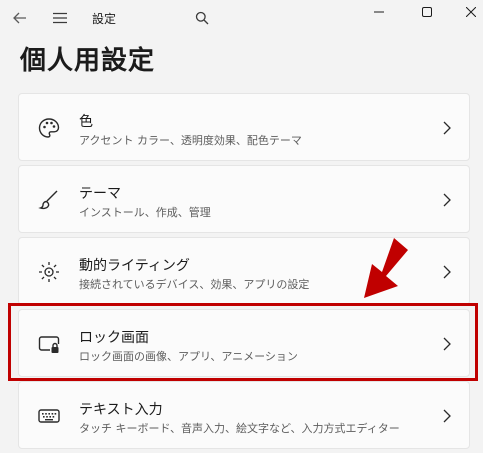 This screenshot has width=483, height=453. Describe the element at coordinates (202, 18) in the screenshot. I see `search-icon` at that location.